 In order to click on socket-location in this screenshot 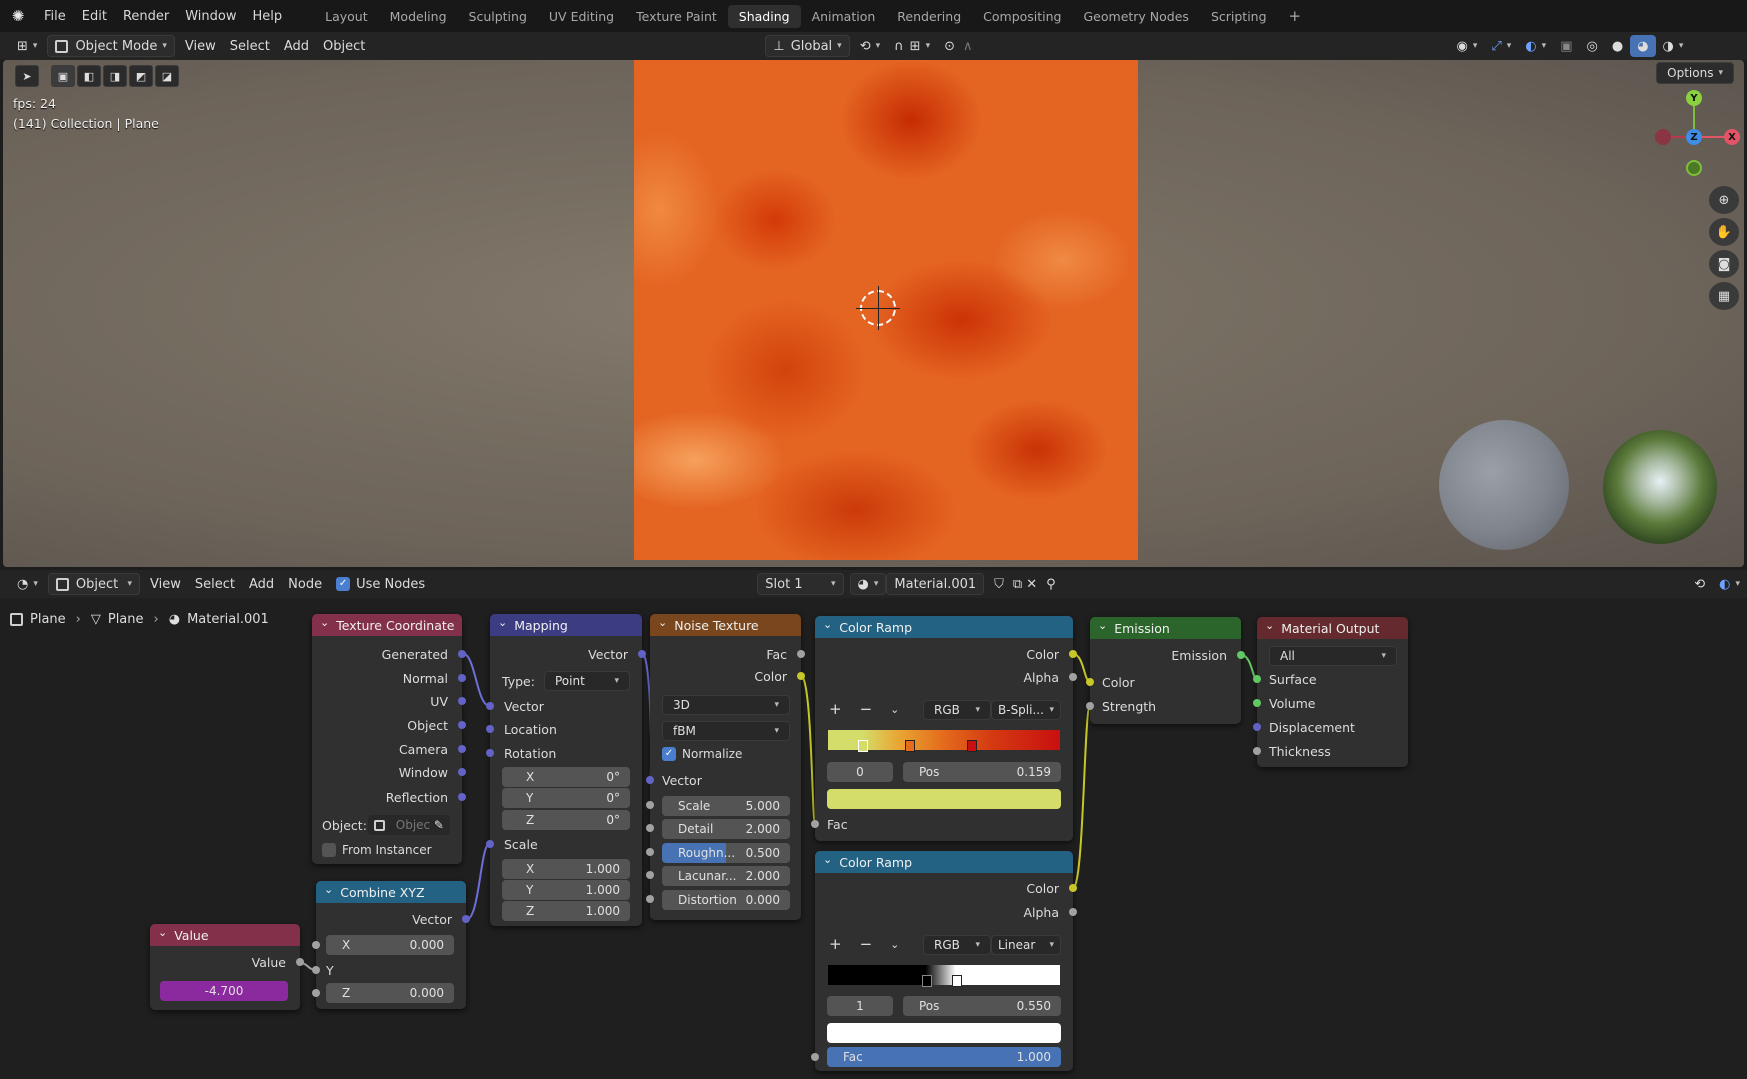, I will do `click(490, 729)`.